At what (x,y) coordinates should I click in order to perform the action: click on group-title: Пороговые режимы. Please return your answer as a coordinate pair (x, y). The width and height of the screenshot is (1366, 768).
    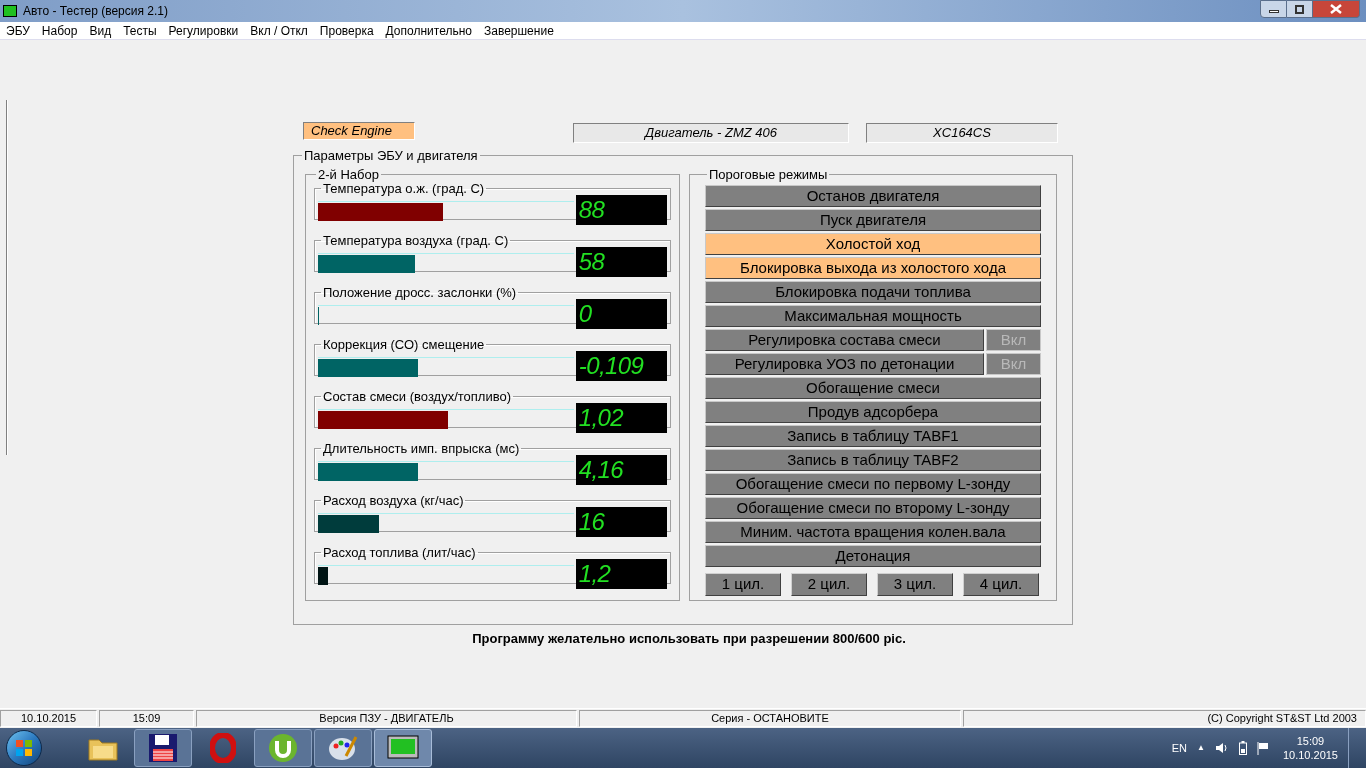
    Looking at the image, I should click on (768, 174).